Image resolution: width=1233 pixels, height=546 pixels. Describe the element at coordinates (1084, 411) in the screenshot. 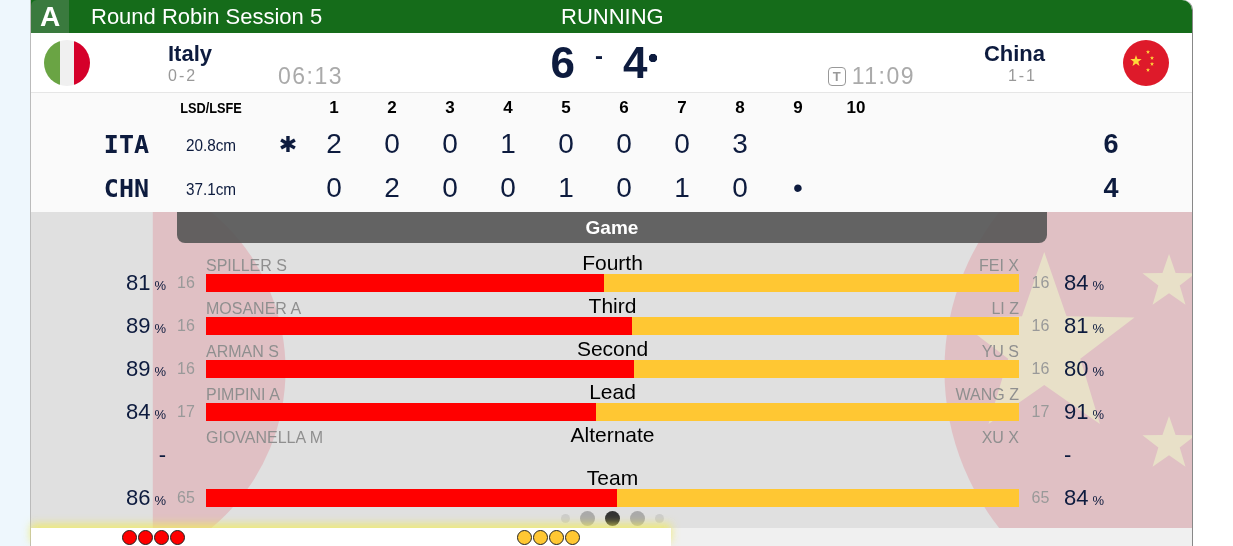

I see `shot-percentage: 91 %` at that location.